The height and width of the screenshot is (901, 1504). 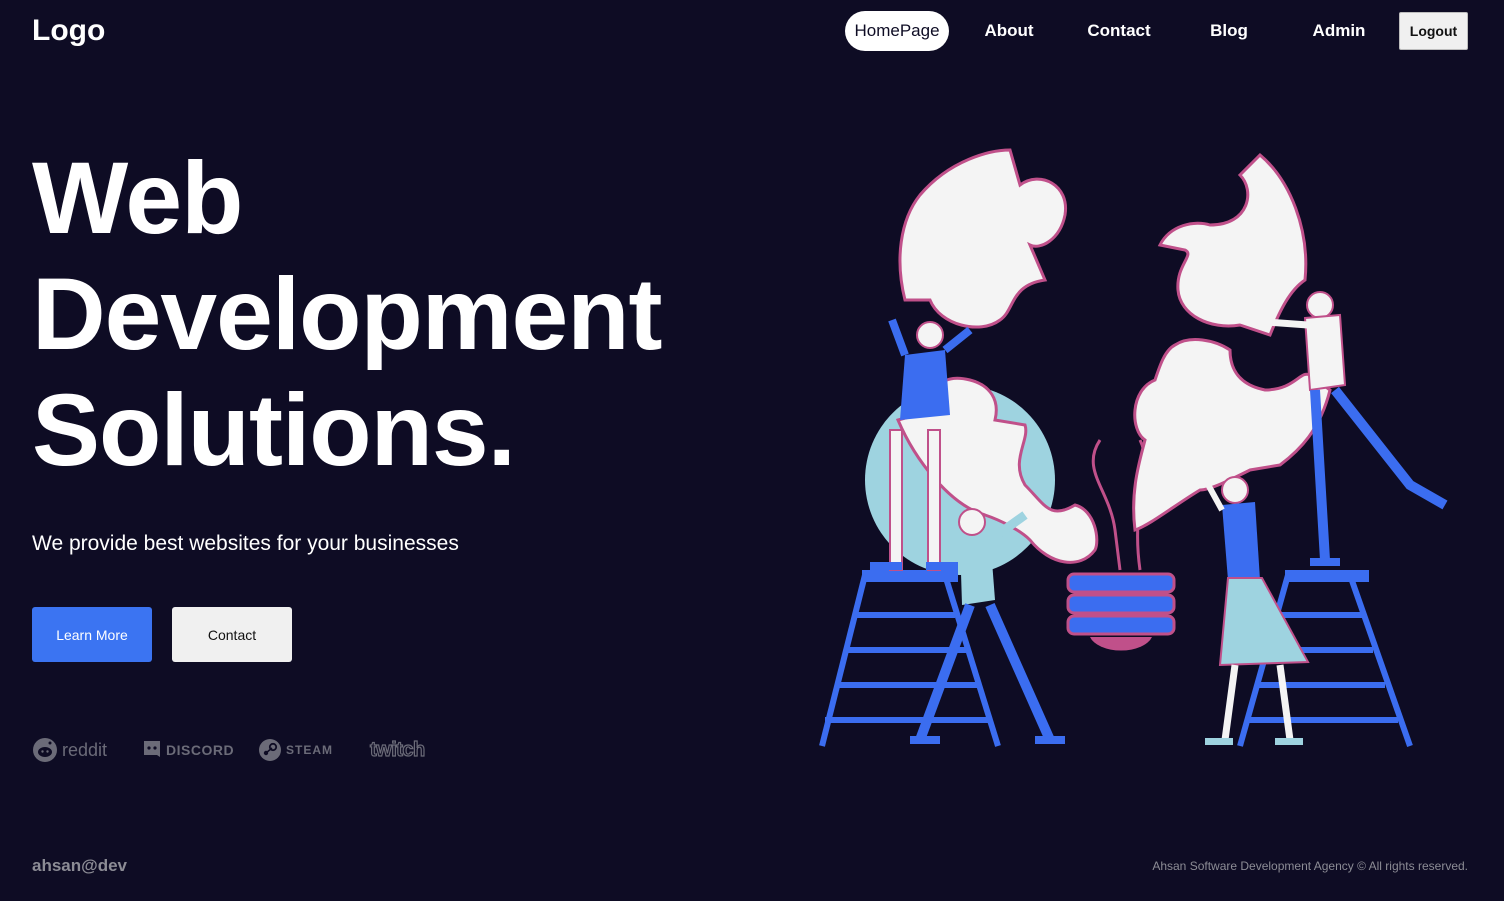 I want to click on twitch-wordmark: twitch, so click(x=397, y=749).